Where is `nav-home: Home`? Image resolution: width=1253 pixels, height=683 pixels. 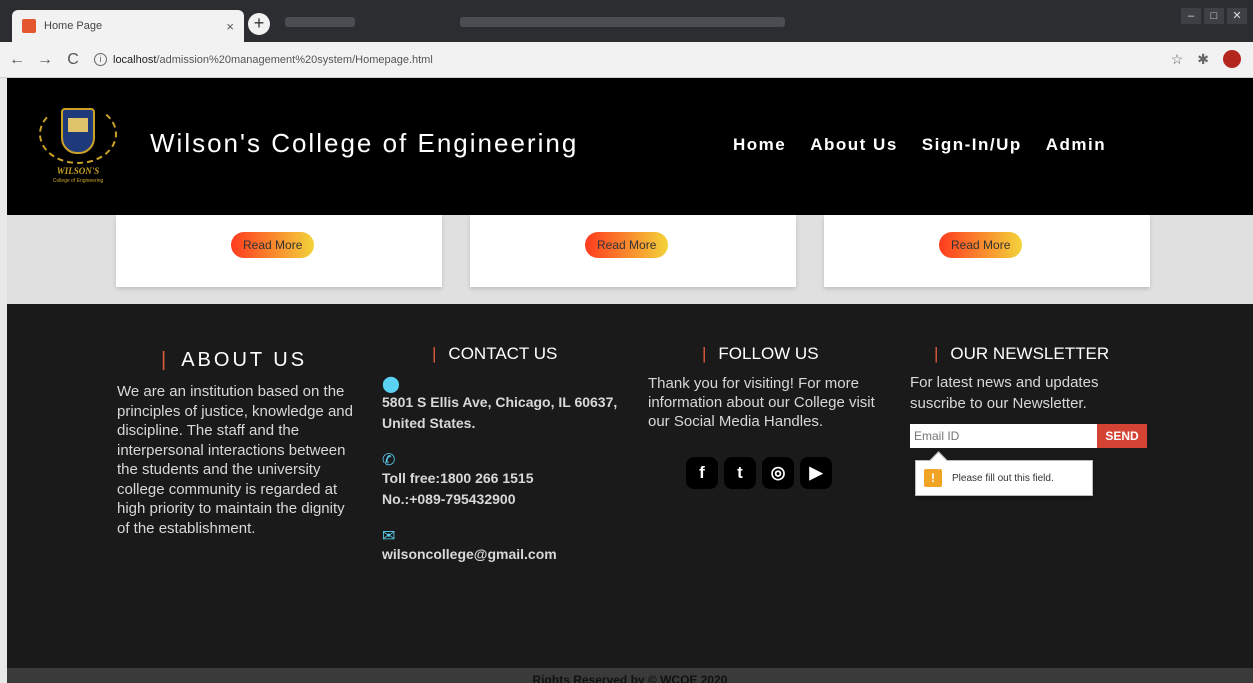
nav-home: Home is located at coordinates (759, 145).